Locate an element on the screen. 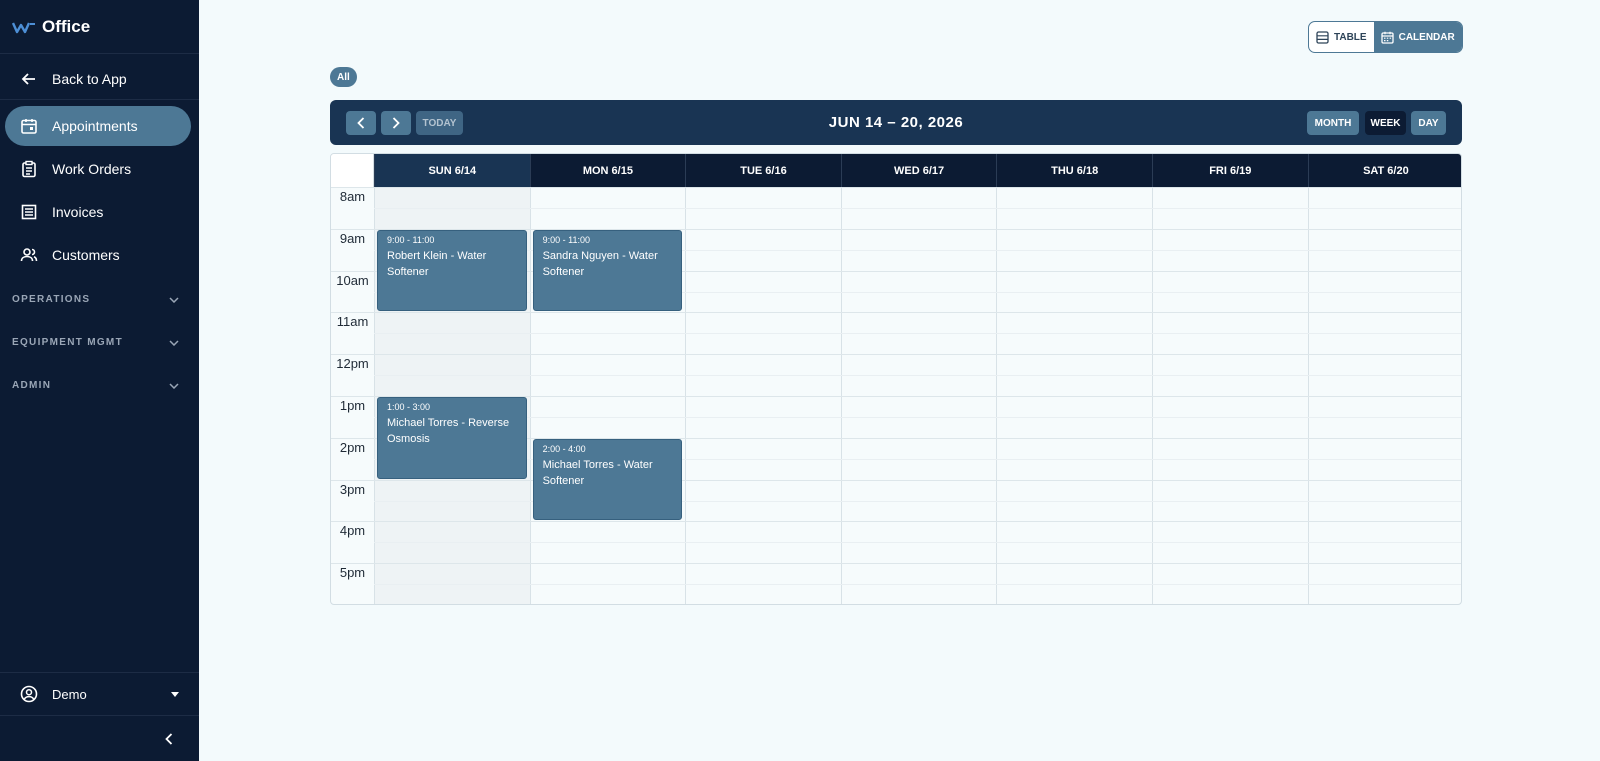 The width and height of the screenshot is (1600, 761). sidebar-item-work-orders: Work Orders is located at coordinates (99, 169).